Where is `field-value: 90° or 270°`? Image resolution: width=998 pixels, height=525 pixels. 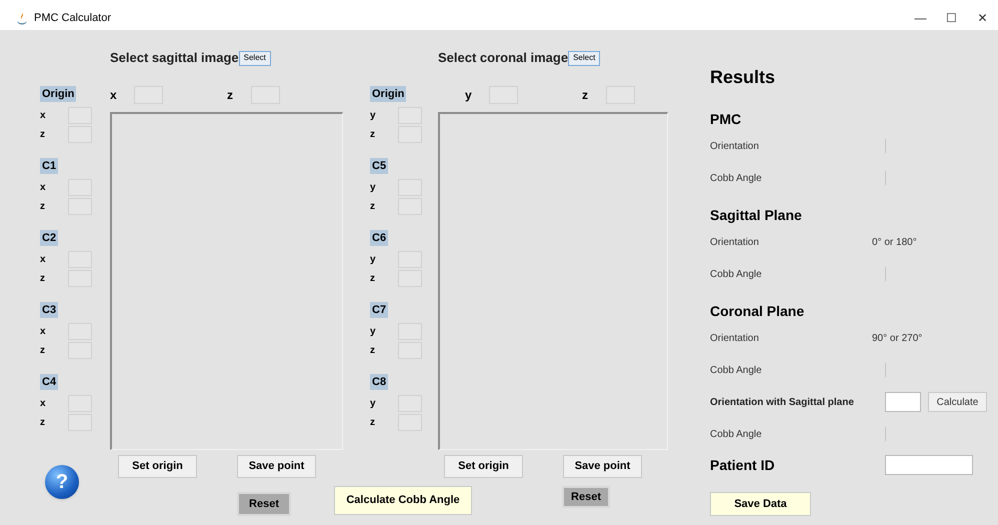
field-value: 90° or 270° is located at coordinates (897, 339).